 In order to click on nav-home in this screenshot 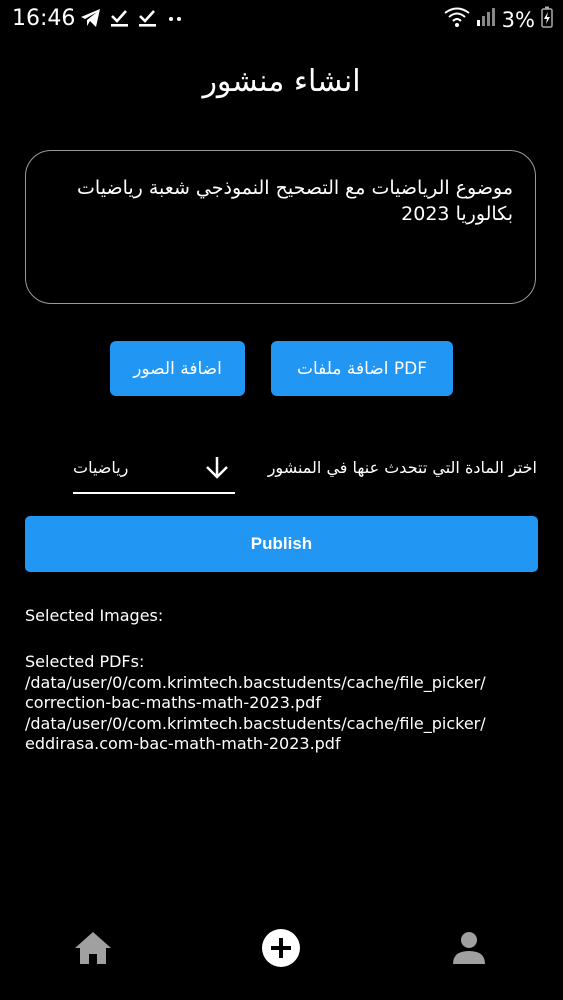, I will do `click(93, 950)`.